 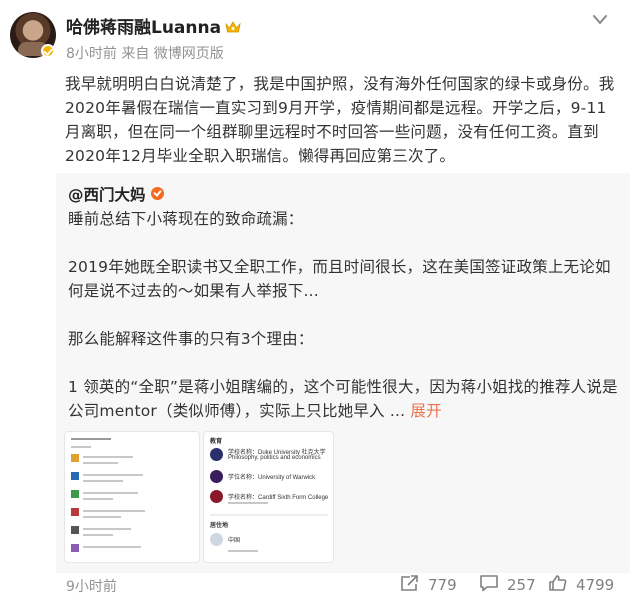 What do you see at coordinates (562, 585) in the screenshot?
I see `like-icon` at bounding box center [562, 585].